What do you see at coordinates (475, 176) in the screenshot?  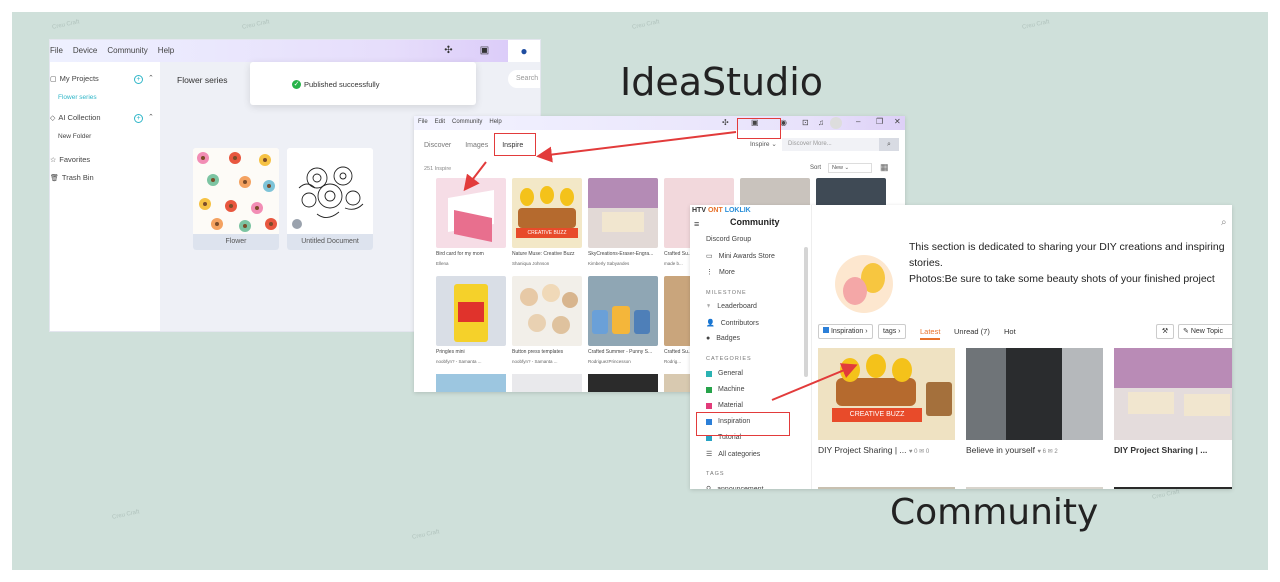 I see `arrow-to-card` at bounding box center [475, 176].